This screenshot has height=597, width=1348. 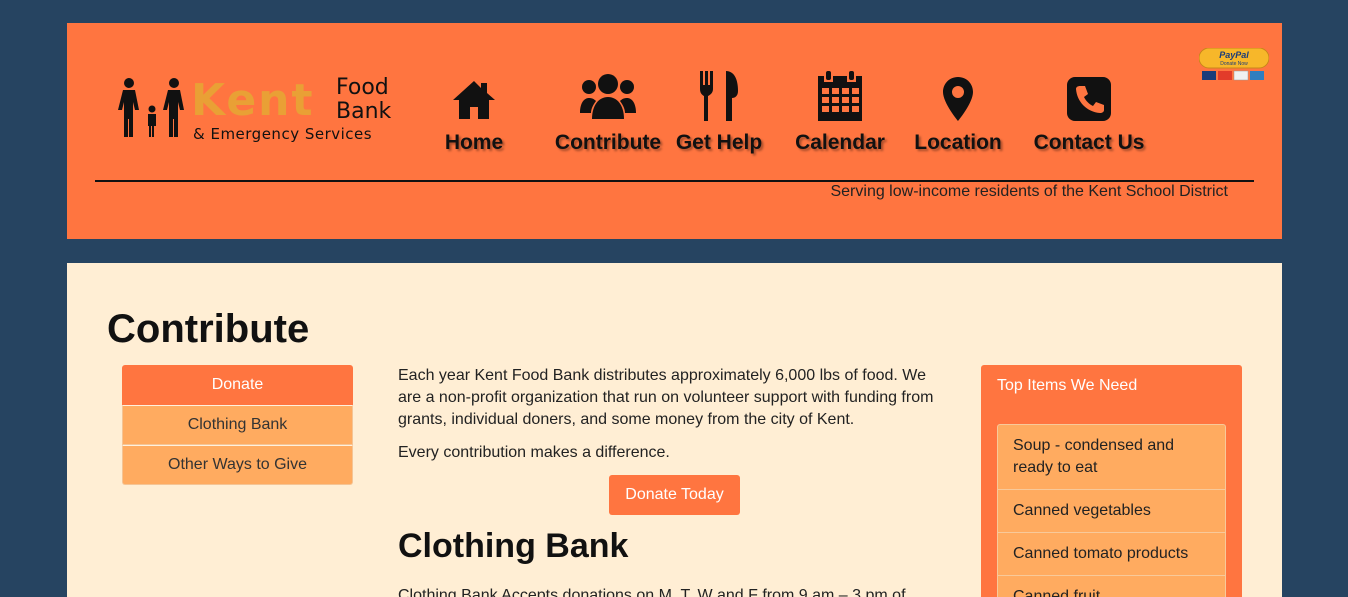 I want to click on phone-icon, so click(x=1089, y=99).